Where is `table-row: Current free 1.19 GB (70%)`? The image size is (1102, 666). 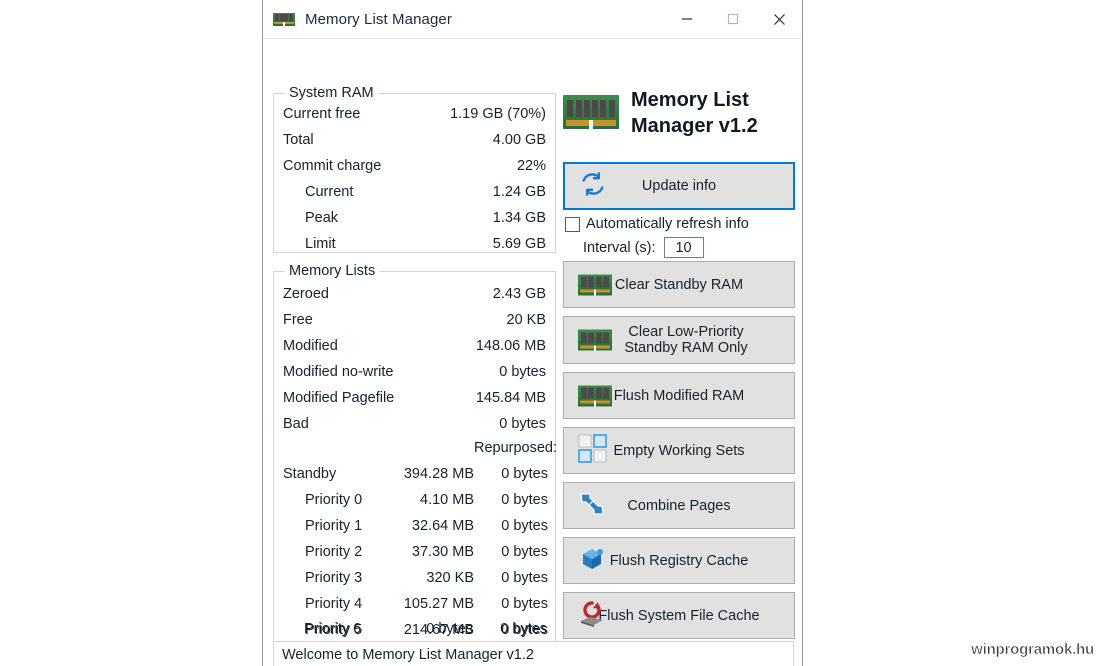 table-row: Current free 1.19 GB (70%) is located at coordinates (414, 119).